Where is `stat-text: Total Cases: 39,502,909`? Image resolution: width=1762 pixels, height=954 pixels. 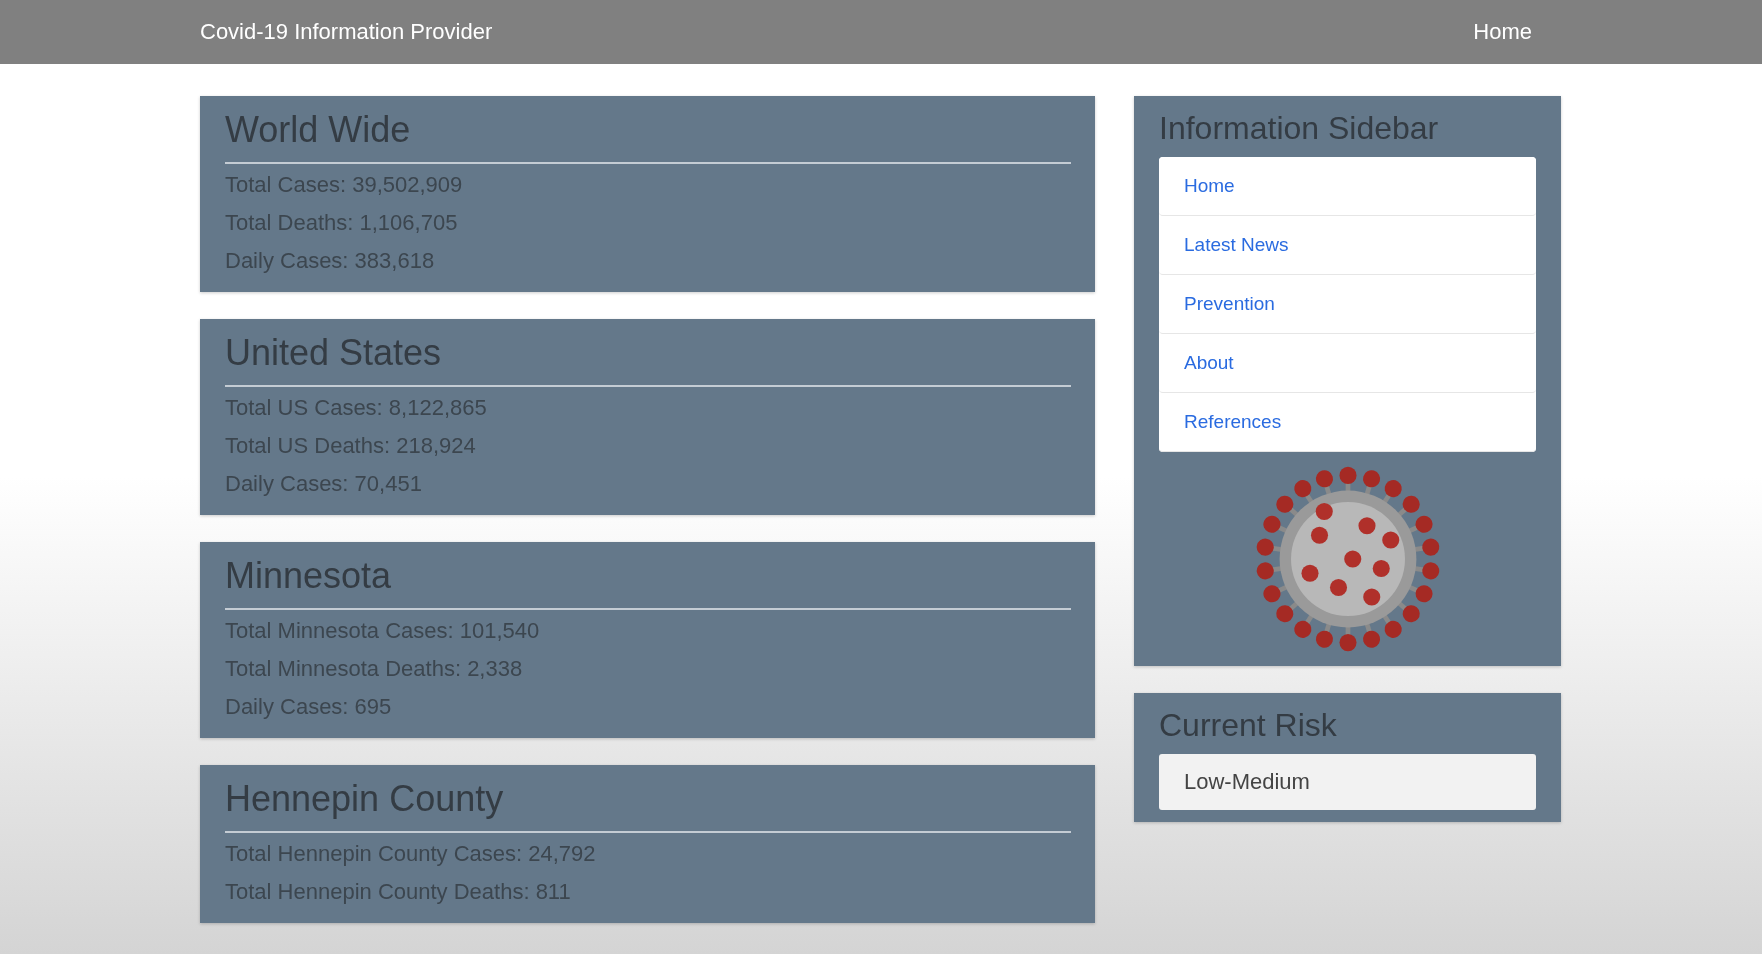
stat-text: Total Cases: 39,502,909 is located at coordinates (344, 185).